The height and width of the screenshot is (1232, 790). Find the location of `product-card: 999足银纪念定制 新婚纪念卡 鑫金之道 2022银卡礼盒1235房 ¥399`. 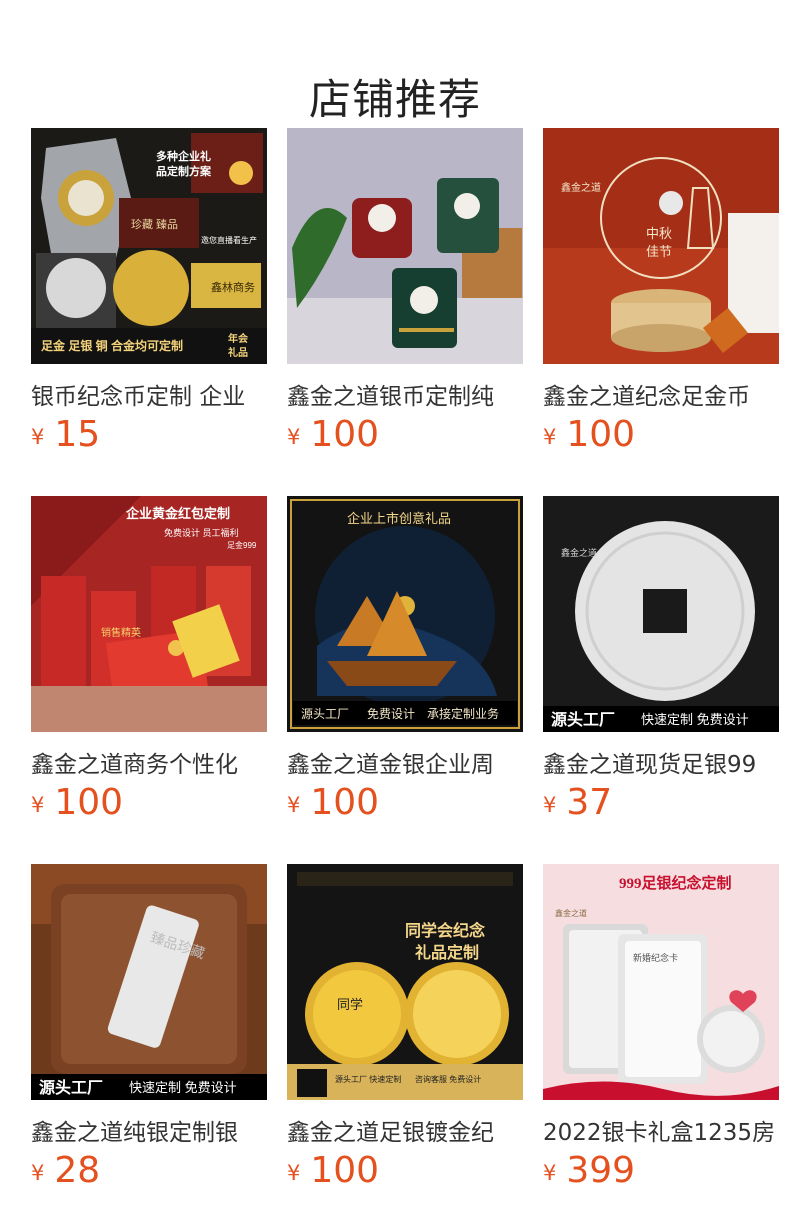

product-card: 999足银纪念定制 新婚纪念卡 鑫金之道 2022银卡礼盒1235房 ¥399 is located at coordinates (661, 1029).